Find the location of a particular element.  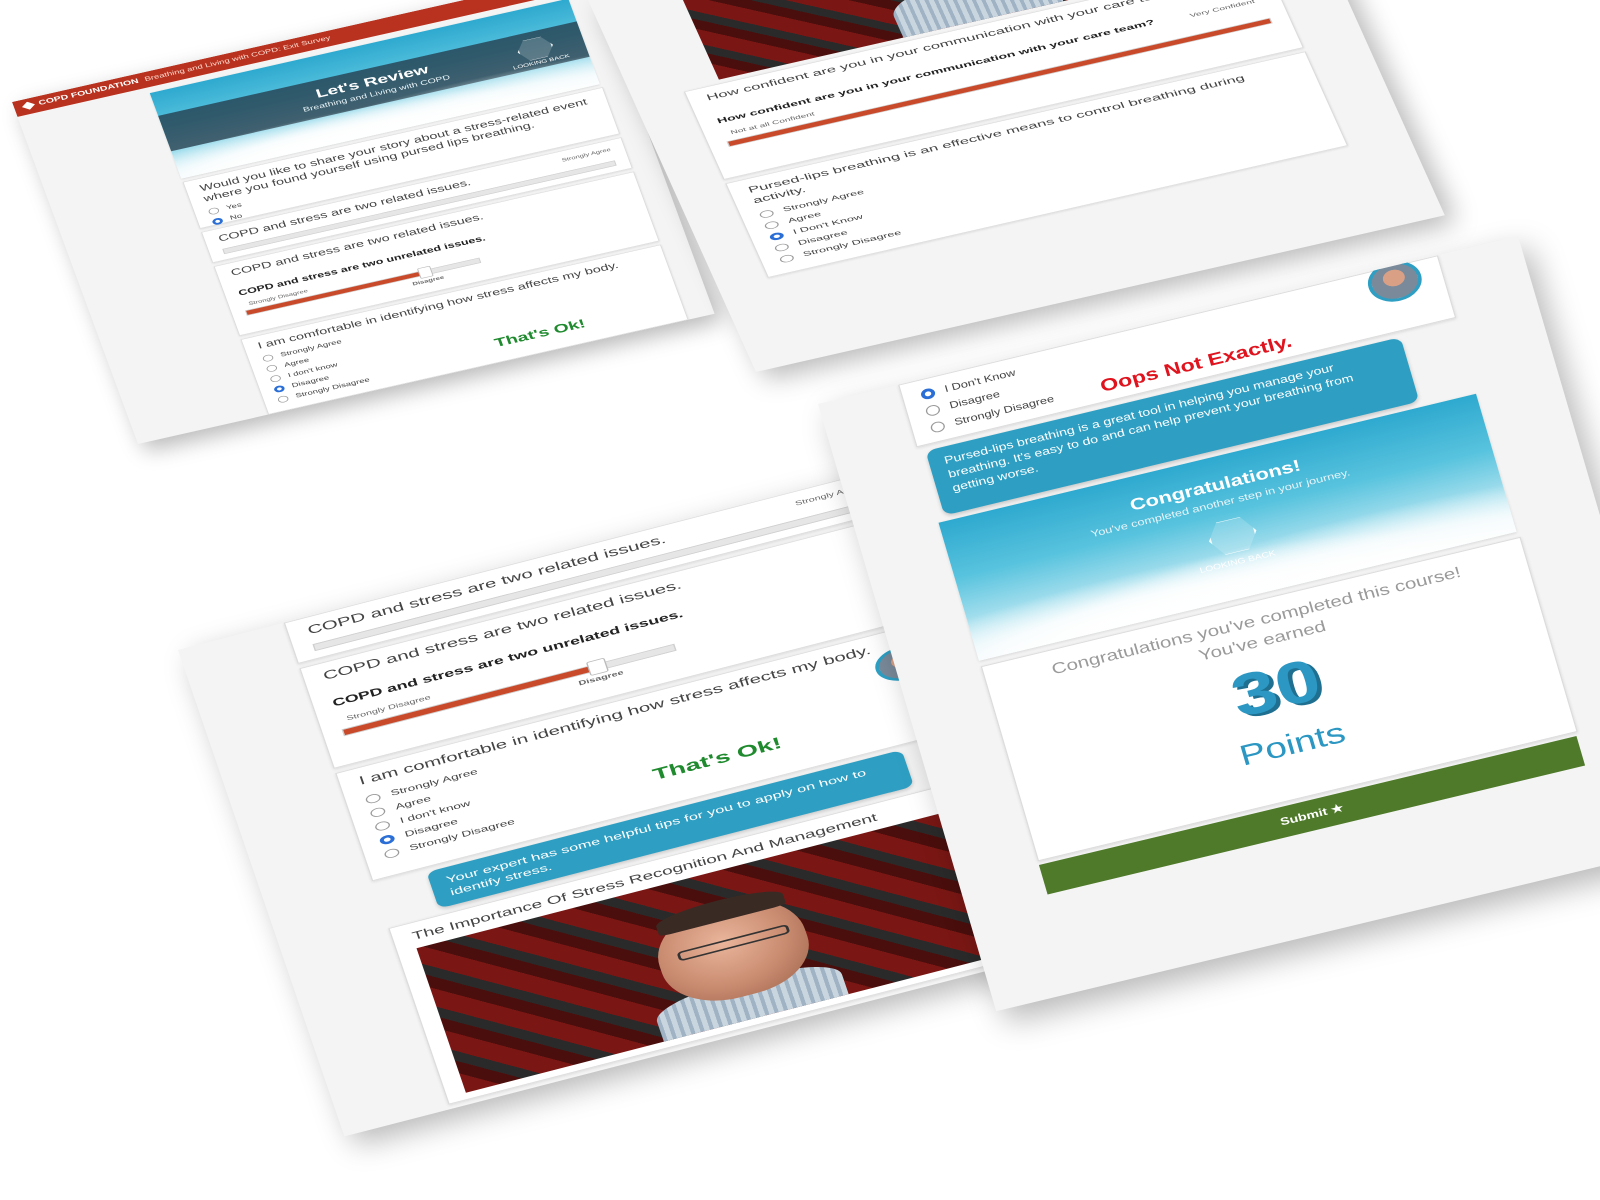

copd-logo-icon is located at coordinates (28, 105).